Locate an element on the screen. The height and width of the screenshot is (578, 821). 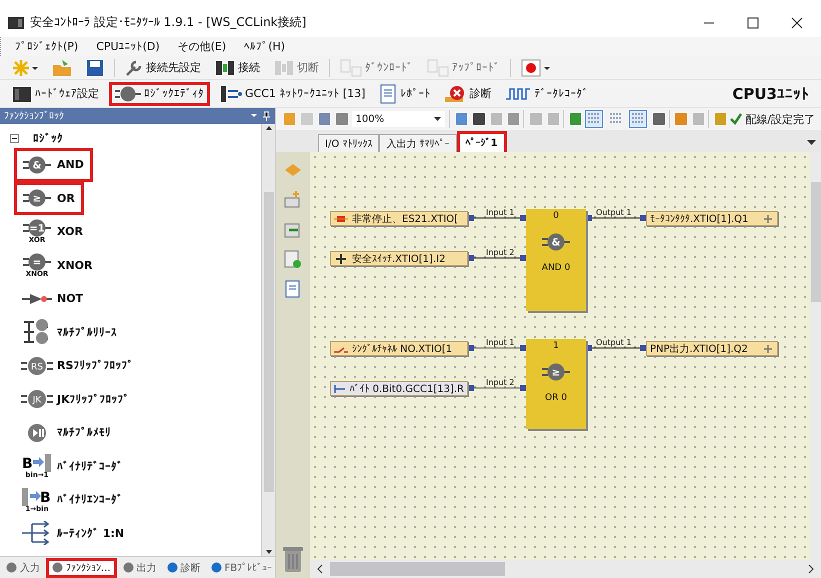
input-node: 非常停止、ES21.XTIO[ is located at coordinates (399, 218).